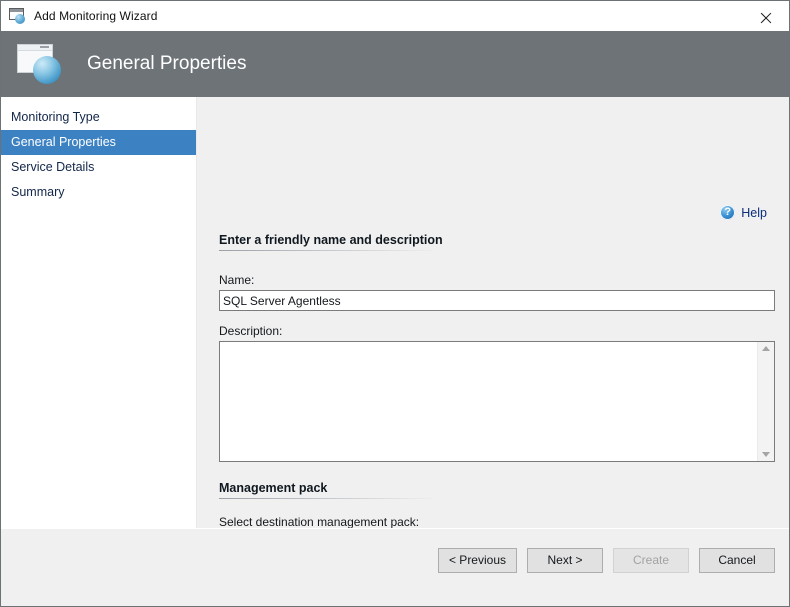 This screenshot has height=607, width=790. I want to click on name-label: Name:, so click(237, 280).